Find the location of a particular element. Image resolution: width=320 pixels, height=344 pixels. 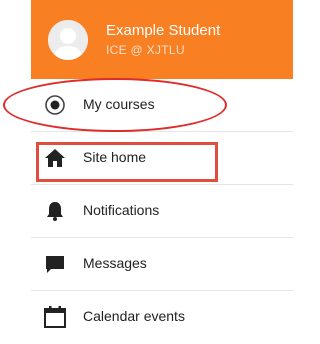

nav-item-calendar-events: Calendar events is located at coordinates (162, 317).